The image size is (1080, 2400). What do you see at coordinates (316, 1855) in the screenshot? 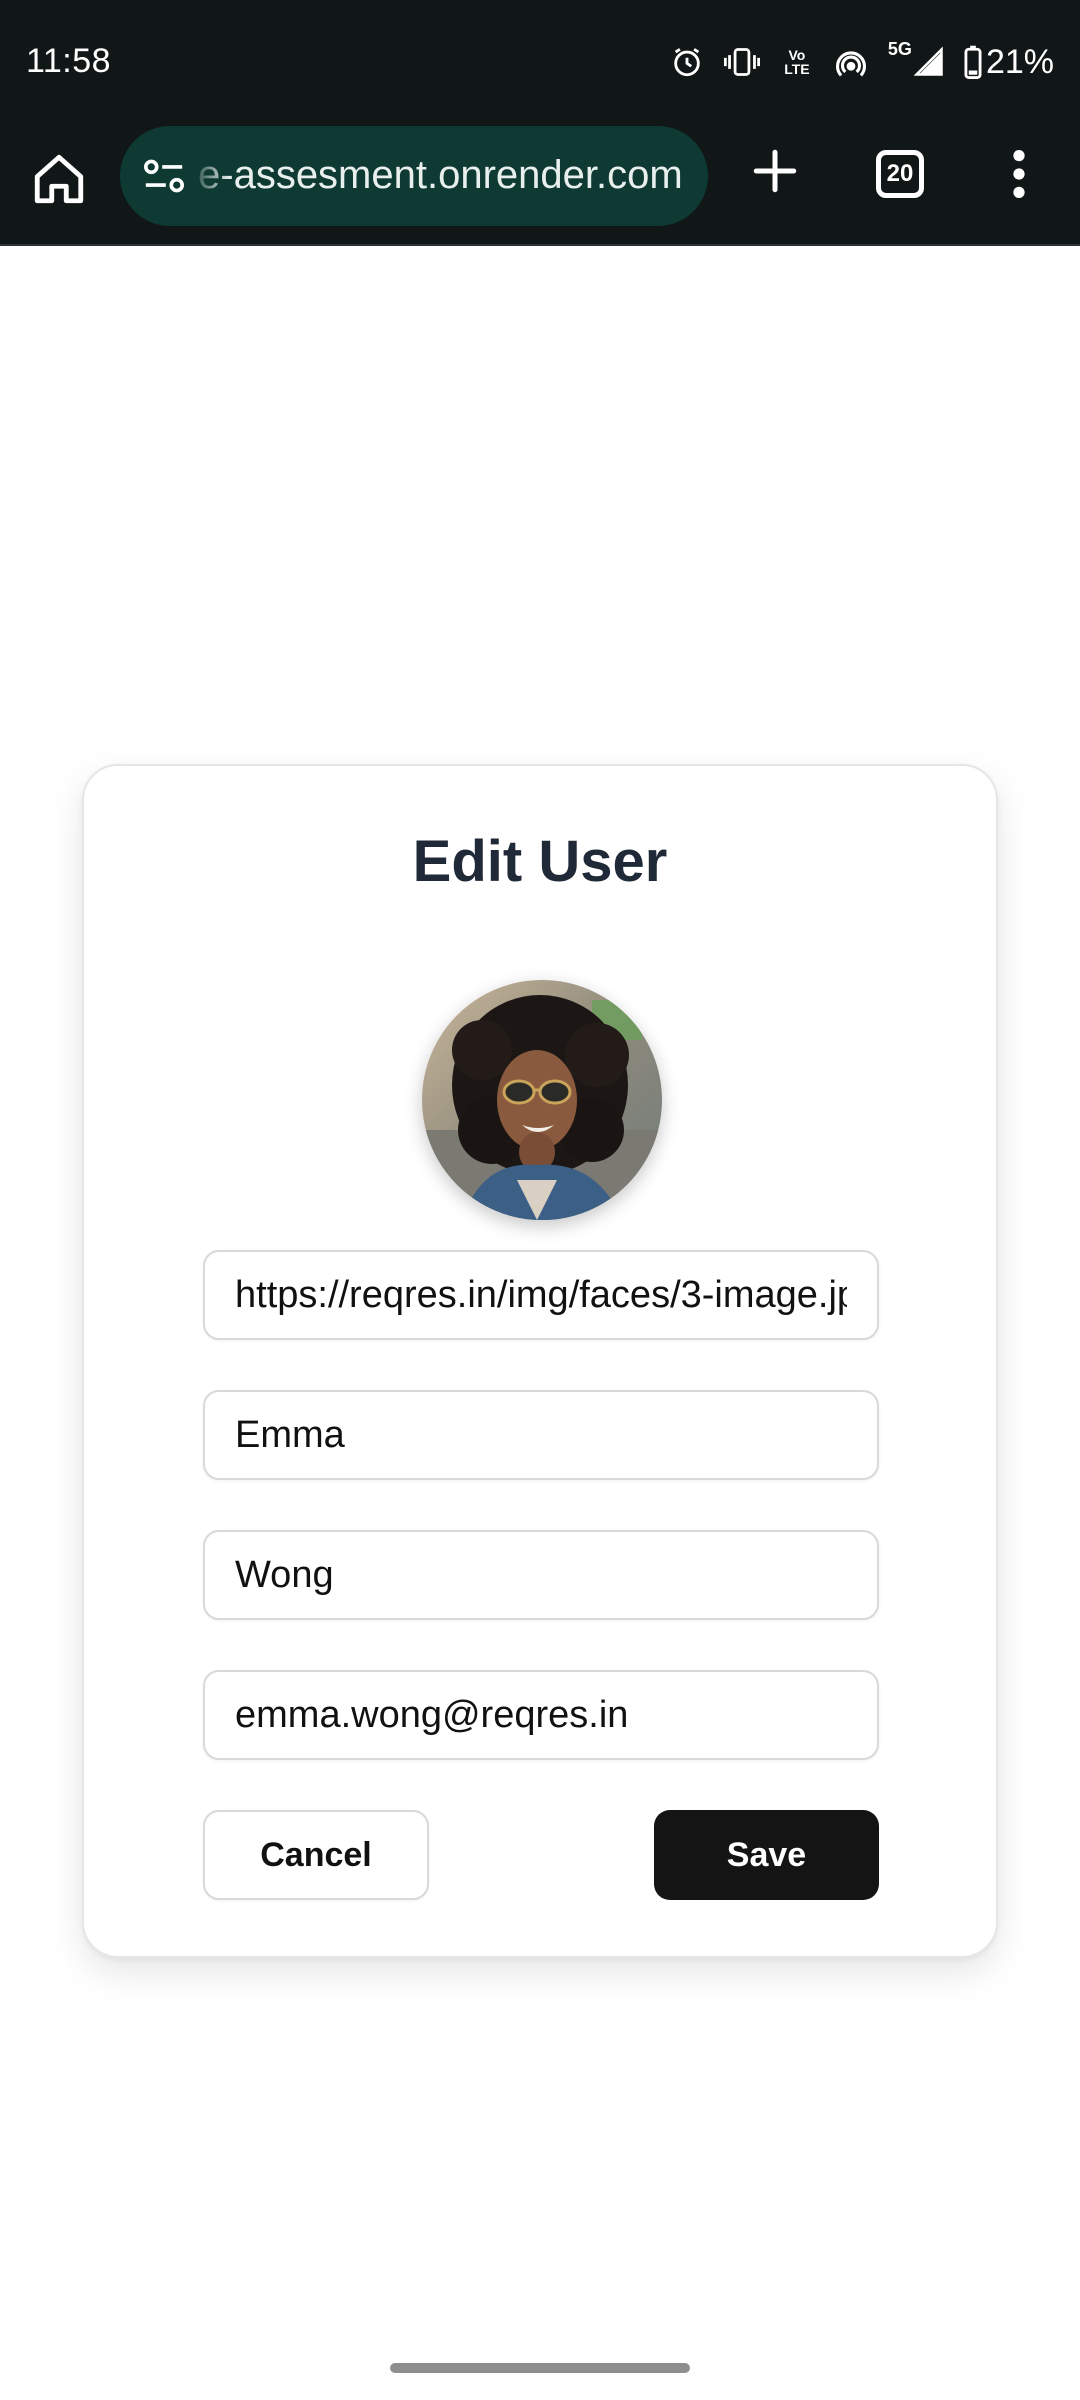
I see `cancel-button: Cancel` at bounding box center [316, 1855].